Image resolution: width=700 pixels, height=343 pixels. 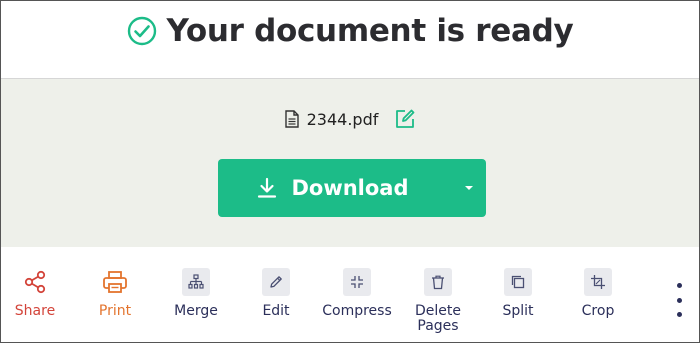 I want to click on share-button: Share, so click(x=37, y=293).